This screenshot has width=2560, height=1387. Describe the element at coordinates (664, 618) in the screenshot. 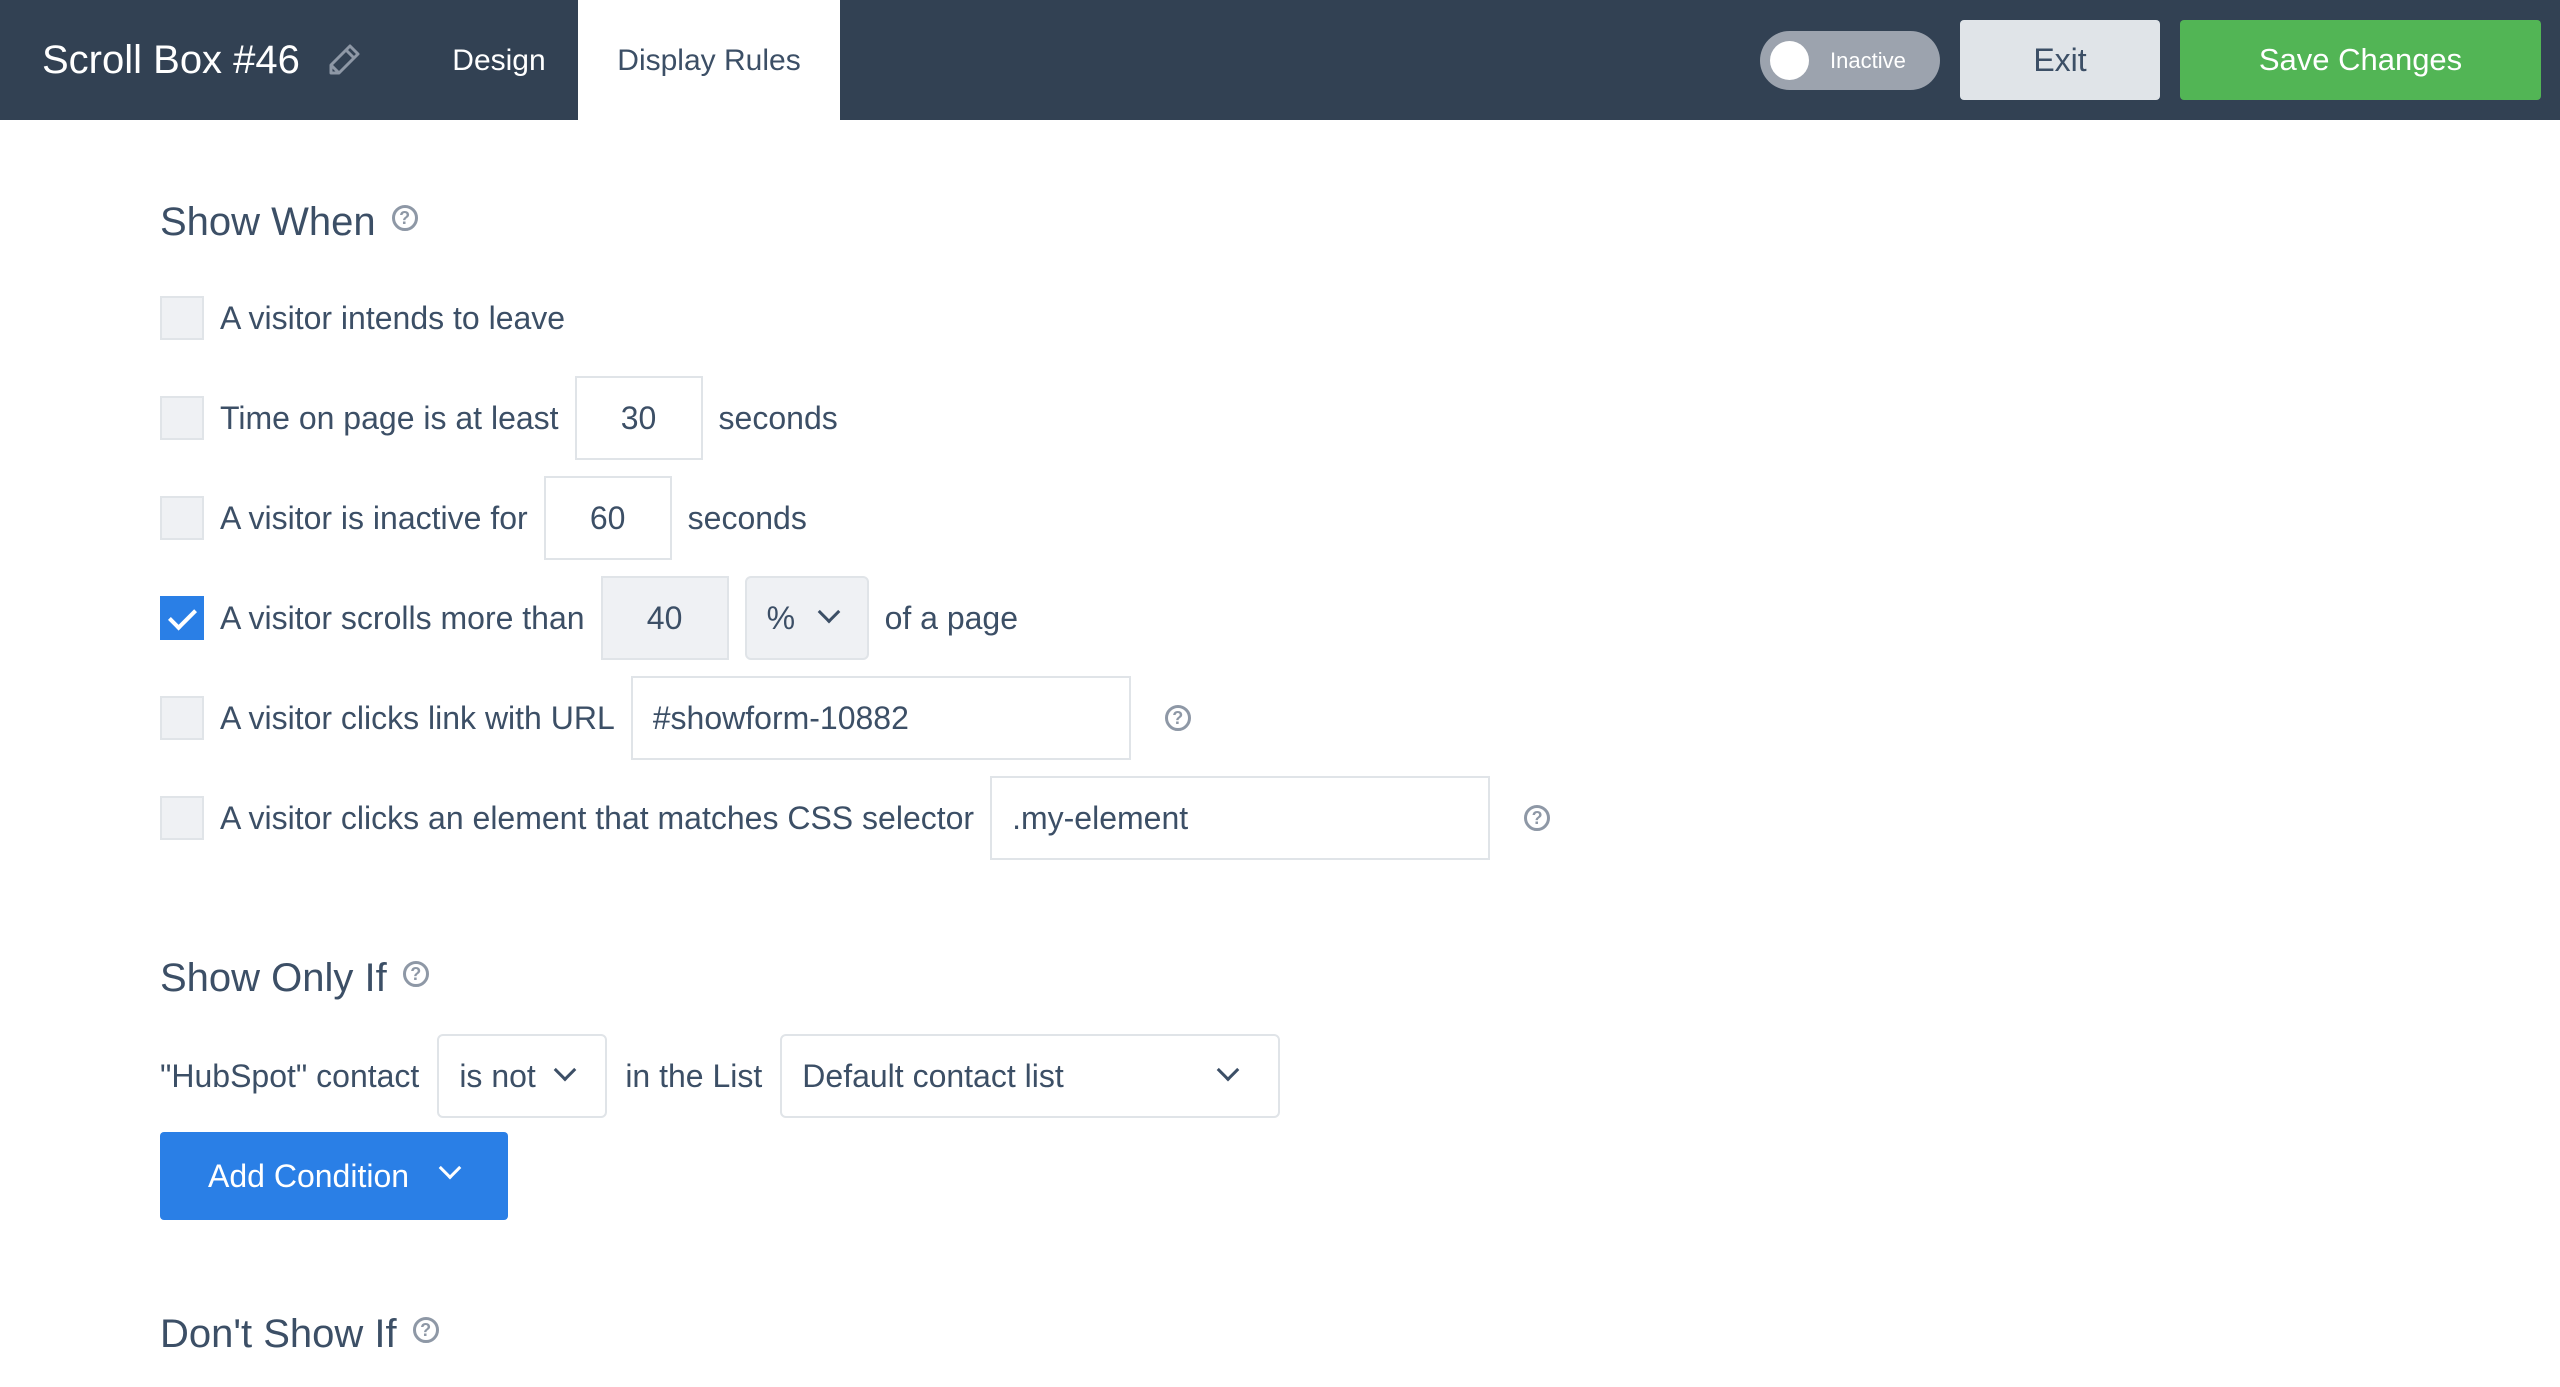

I see `scroll-amount-input` at that location.